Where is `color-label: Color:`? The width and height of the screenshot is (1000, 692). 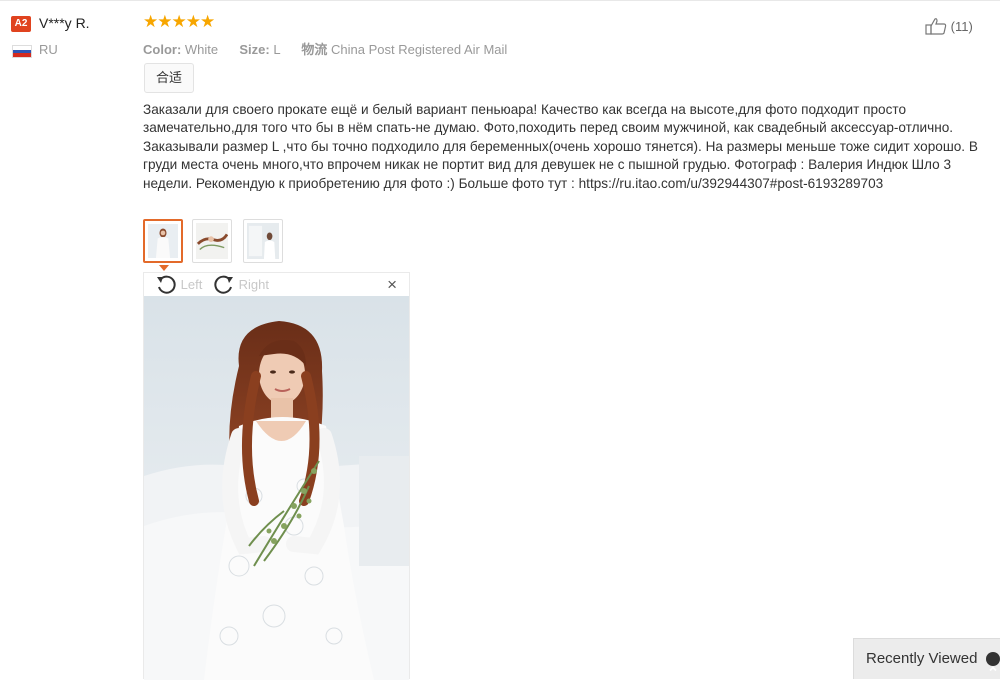
color-label: Color: is located at coordinates (162, 49).